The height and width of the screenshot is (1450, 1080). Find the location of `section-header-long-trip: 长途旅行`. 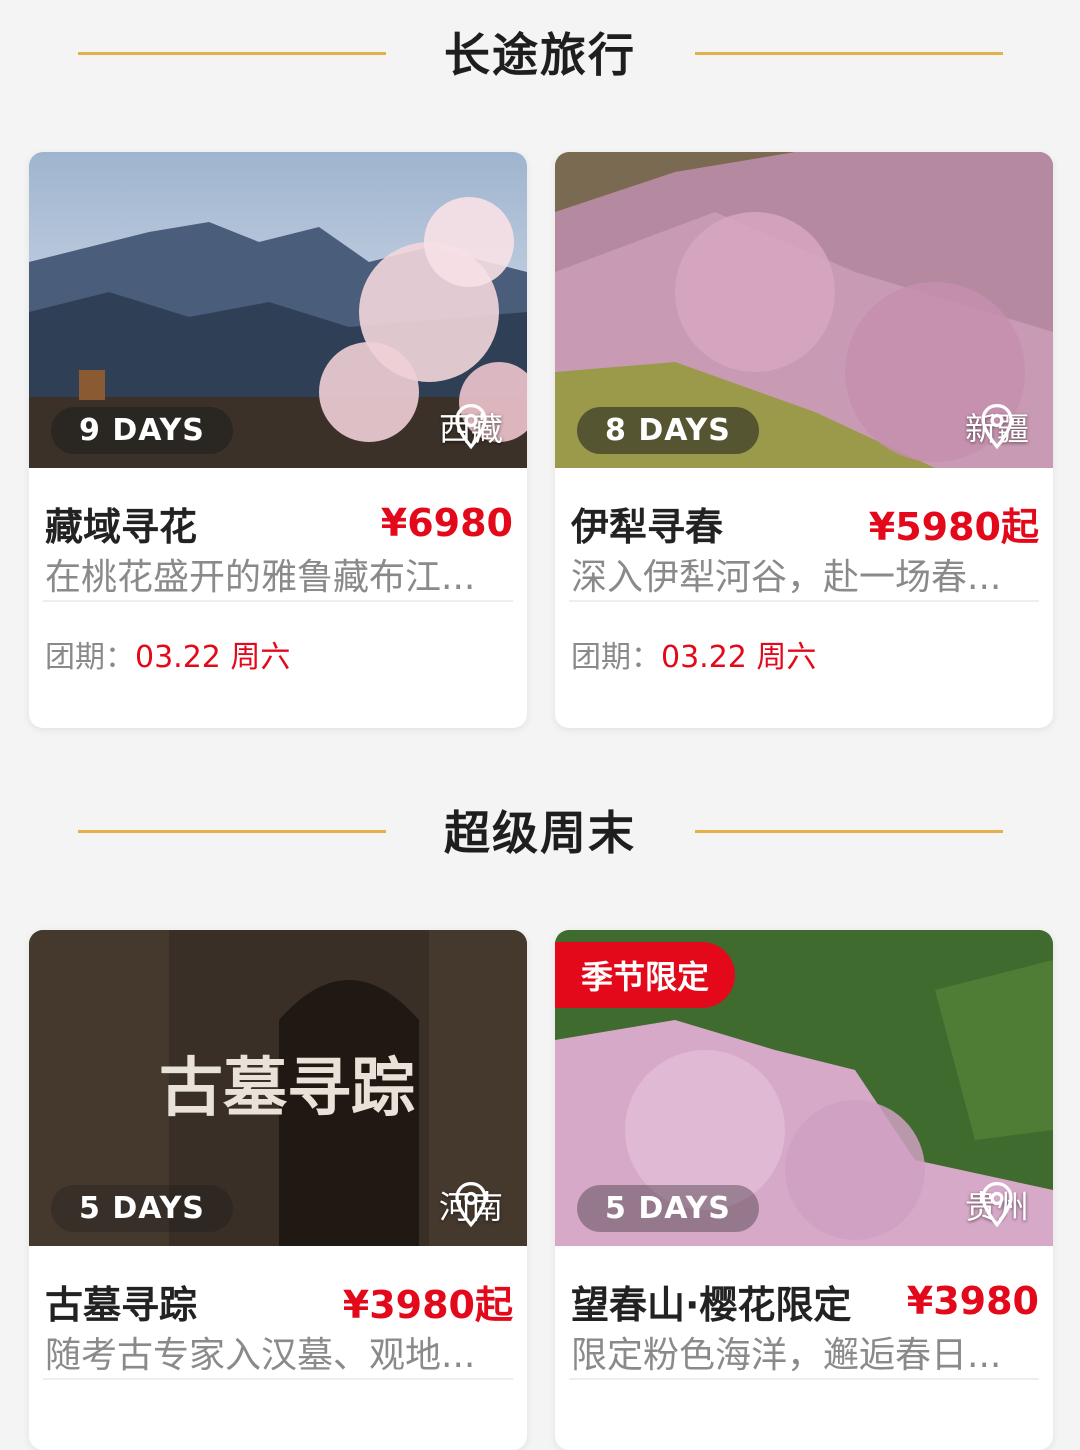

section-header-long-trip: 长途旅行 is located at coordinates (540, 52).